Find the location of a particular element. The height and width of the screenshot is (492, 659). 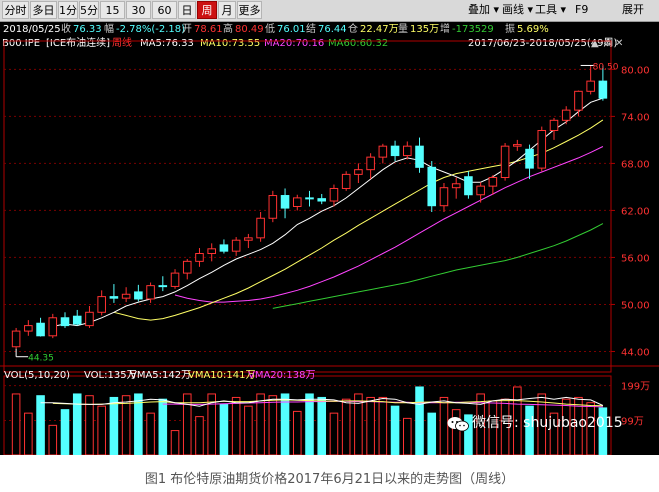

open-interest-label: 仓 is located at coordinates (353, 29).